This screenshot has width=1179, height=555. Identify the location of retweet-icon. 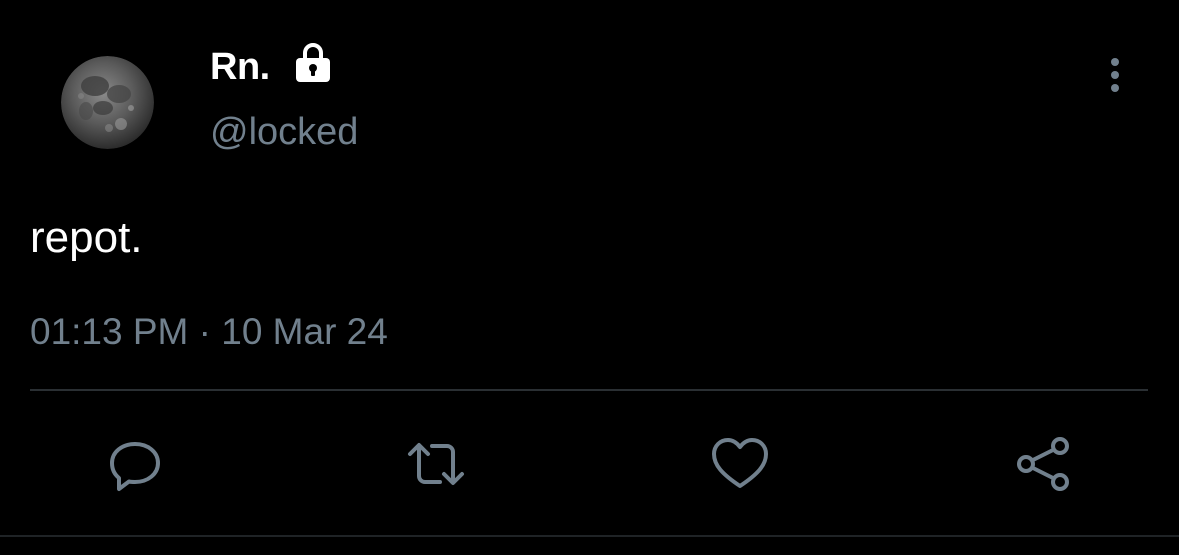
(436, 464).